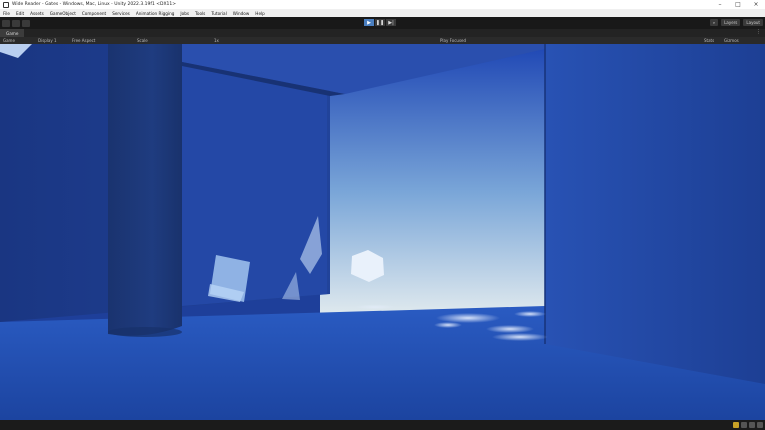 This screenshot has width=765, height=430. What do you see at coordinates (744, 425) in the screenshot?
I see `progress-icon` at bounding box center [744, 425].